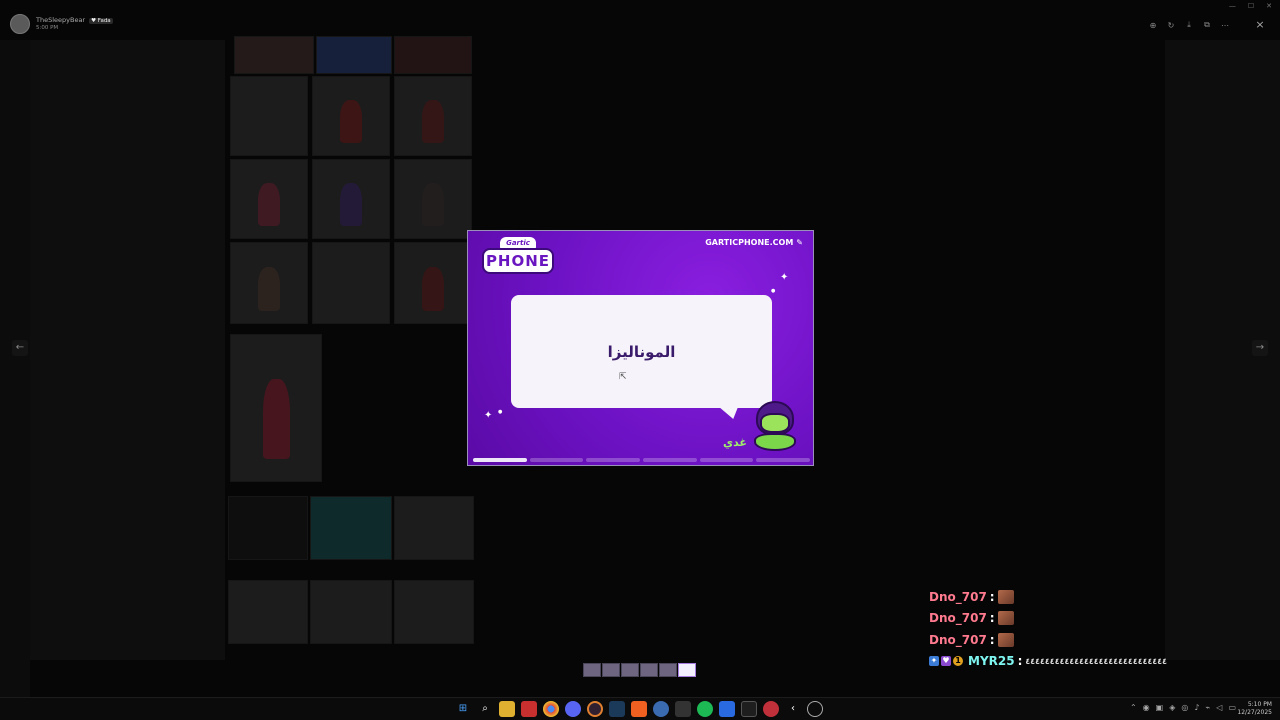 The image size is (1280, 720). What do you see at coordinates (101, 20) in the screenshot?
I see `uploader-badge: ♥ Fada` at bounding box center [101, 20].